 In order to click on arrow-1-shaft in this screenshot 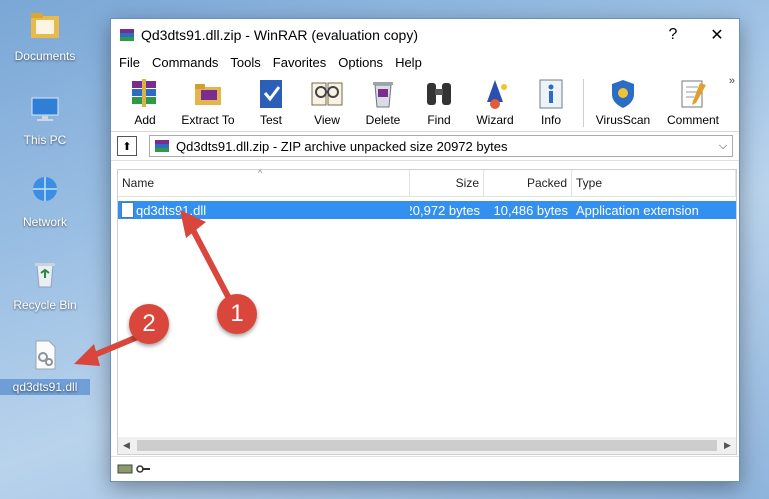, I will do `click(212, 266)`.